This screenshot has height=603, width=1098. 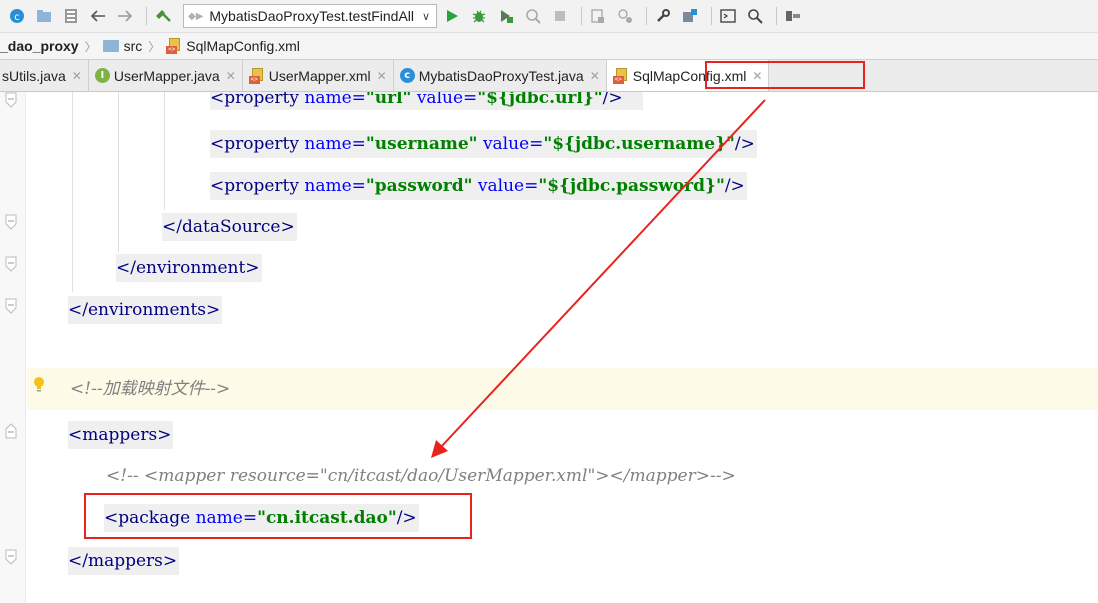 What do you see at coordinates (625, 16) in the screenshot?
I see `vcs-icon` at bounding box center [625, 16].